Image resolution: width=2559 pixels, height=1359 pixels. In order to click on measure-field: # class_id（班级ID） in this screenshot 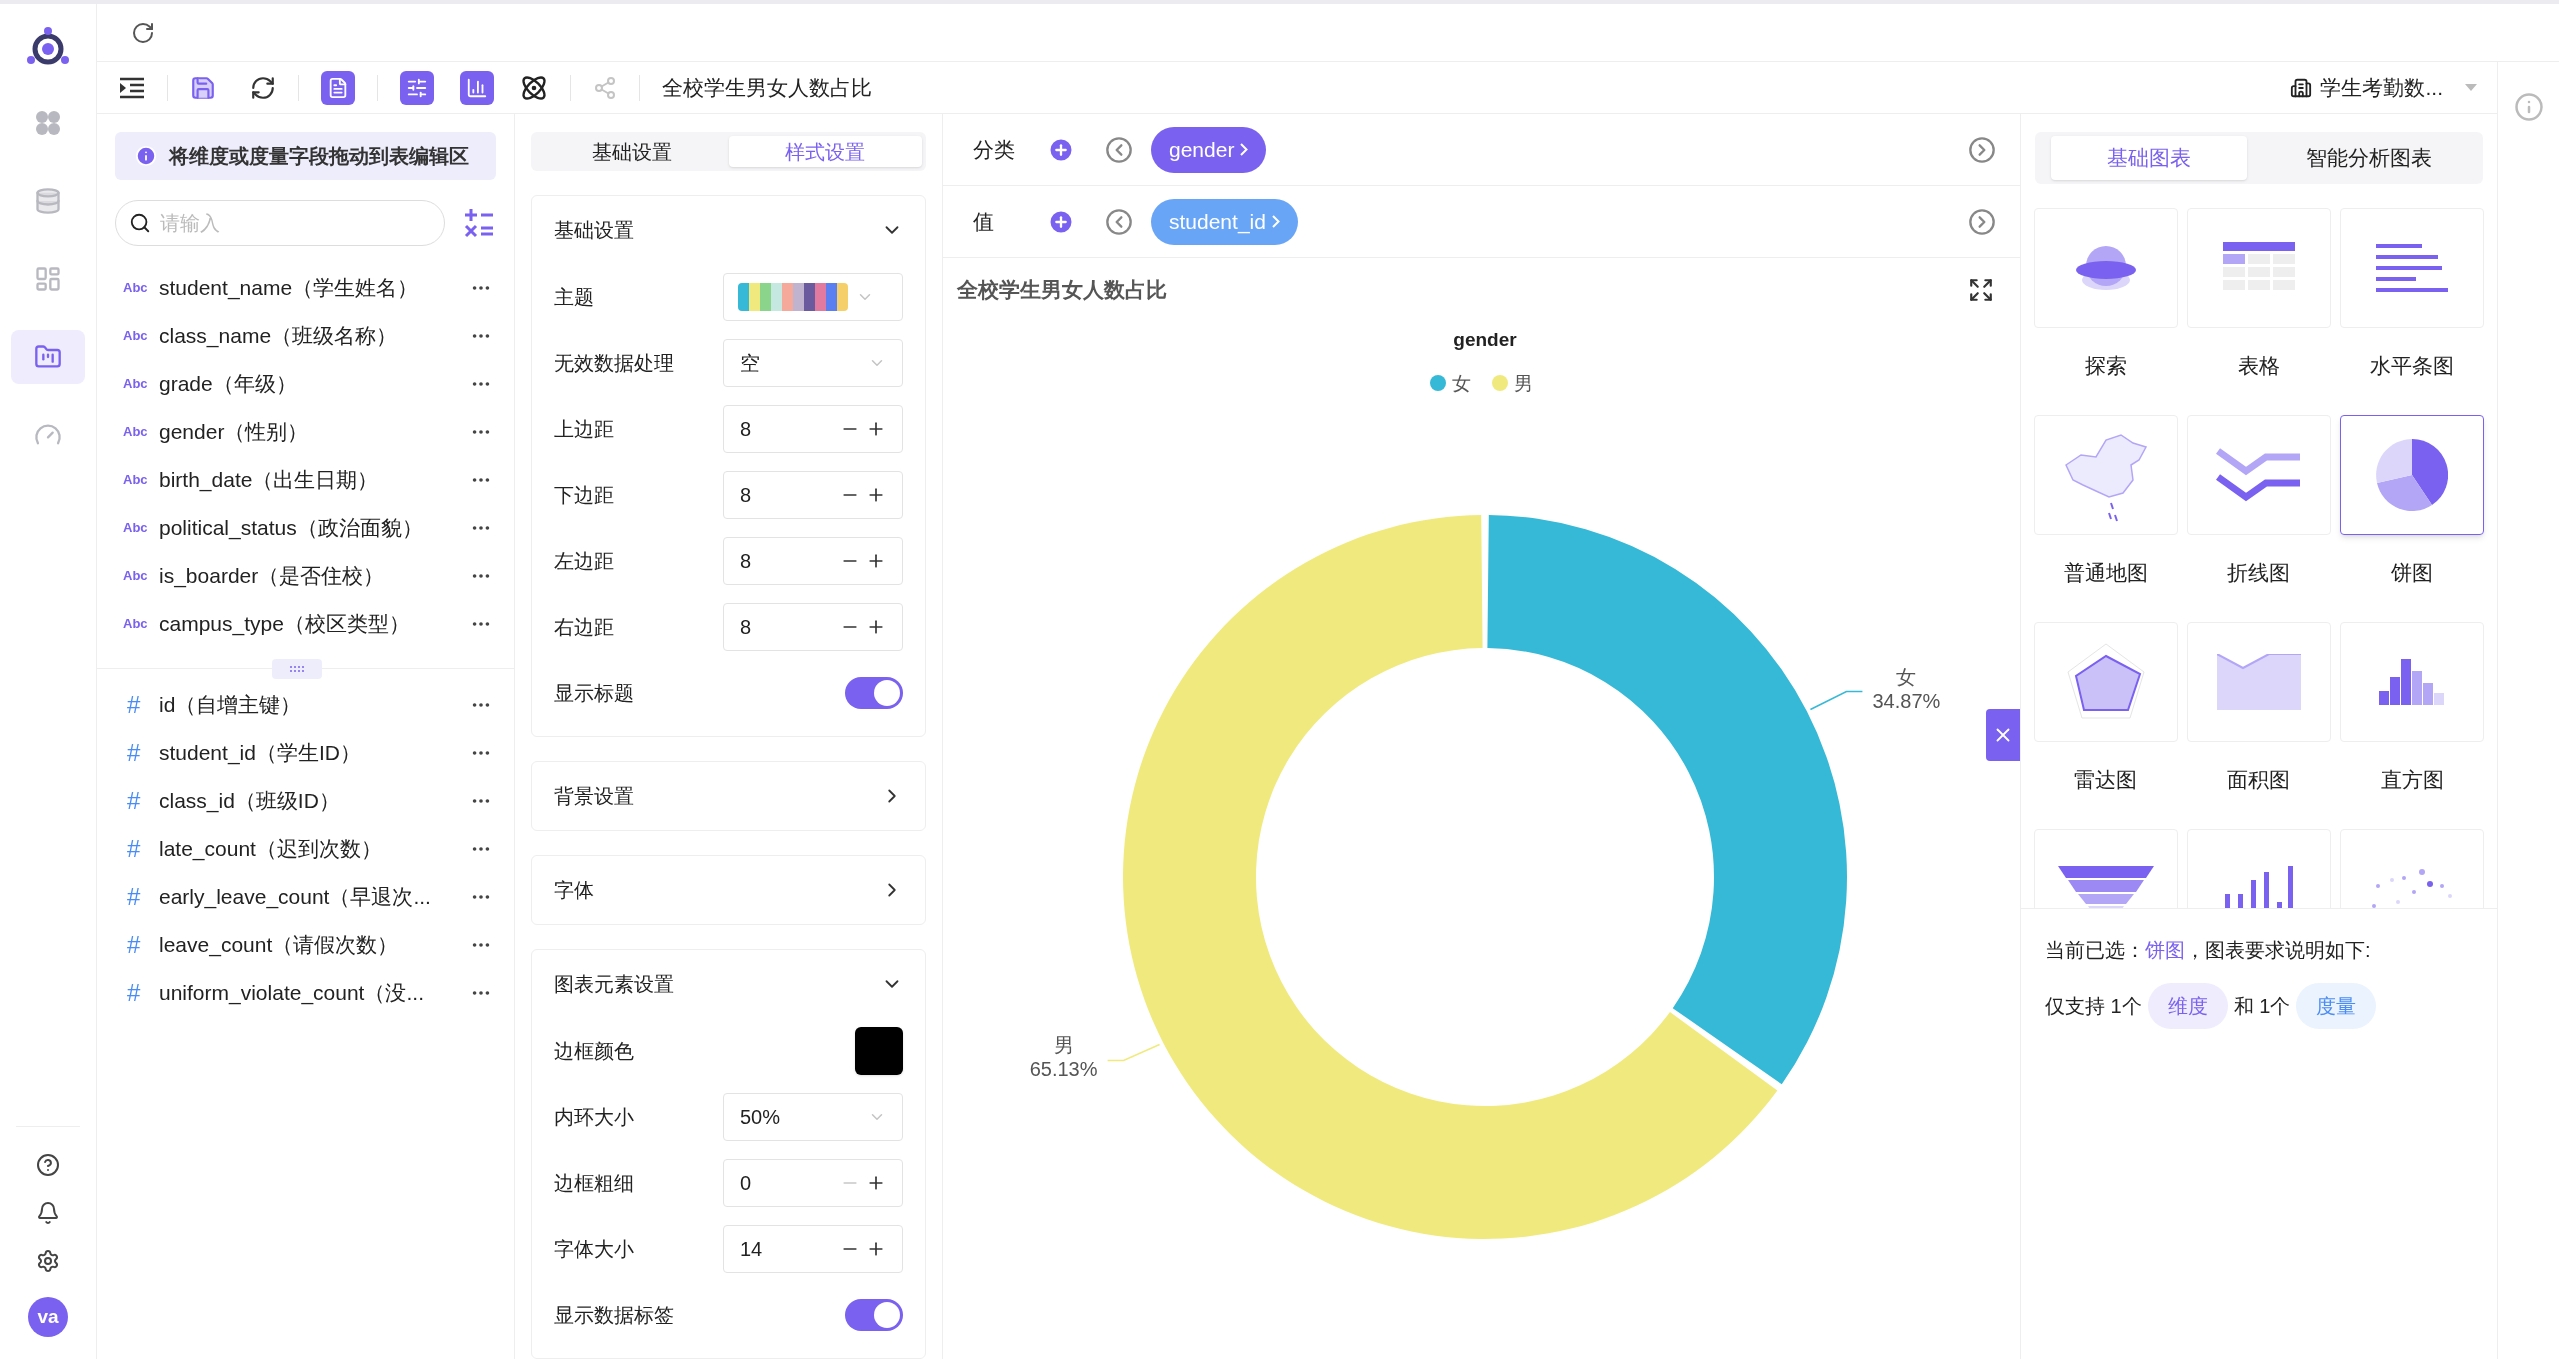, I will do `click(305, 801)`.